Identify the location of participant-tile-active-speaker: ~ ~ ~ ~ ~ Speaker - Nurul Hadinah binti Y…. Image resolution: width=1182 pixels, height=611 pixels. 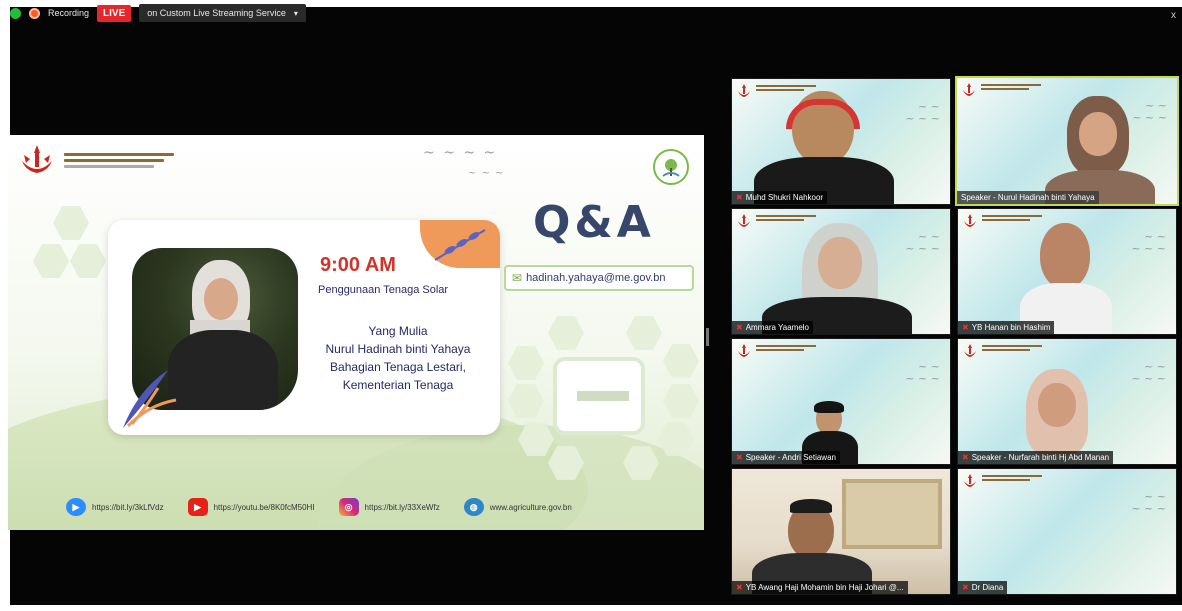
(1067, 141).